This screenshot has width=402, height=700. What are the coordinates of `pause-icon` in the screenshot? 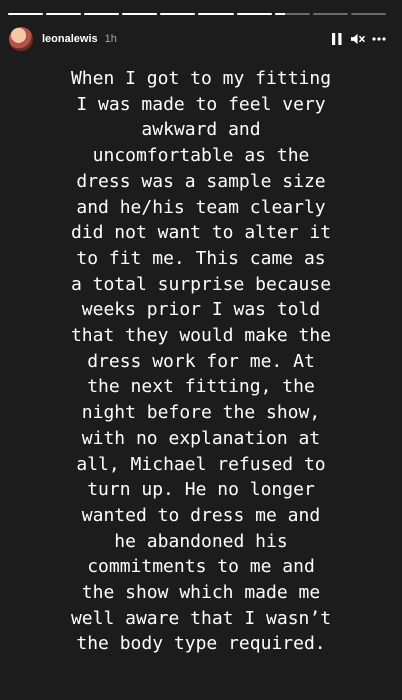 It's located at (337, 39).